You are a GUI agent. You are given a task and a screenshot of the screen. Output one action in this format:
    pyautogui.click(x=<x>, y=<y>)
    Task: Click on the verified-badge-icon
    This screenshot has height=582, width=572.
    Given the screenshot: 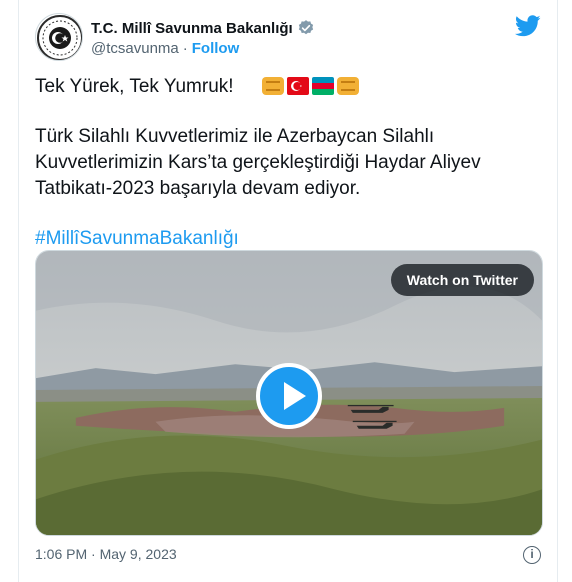 What is the action you would take?
    pyautogui.click(x=305, y=27)
    